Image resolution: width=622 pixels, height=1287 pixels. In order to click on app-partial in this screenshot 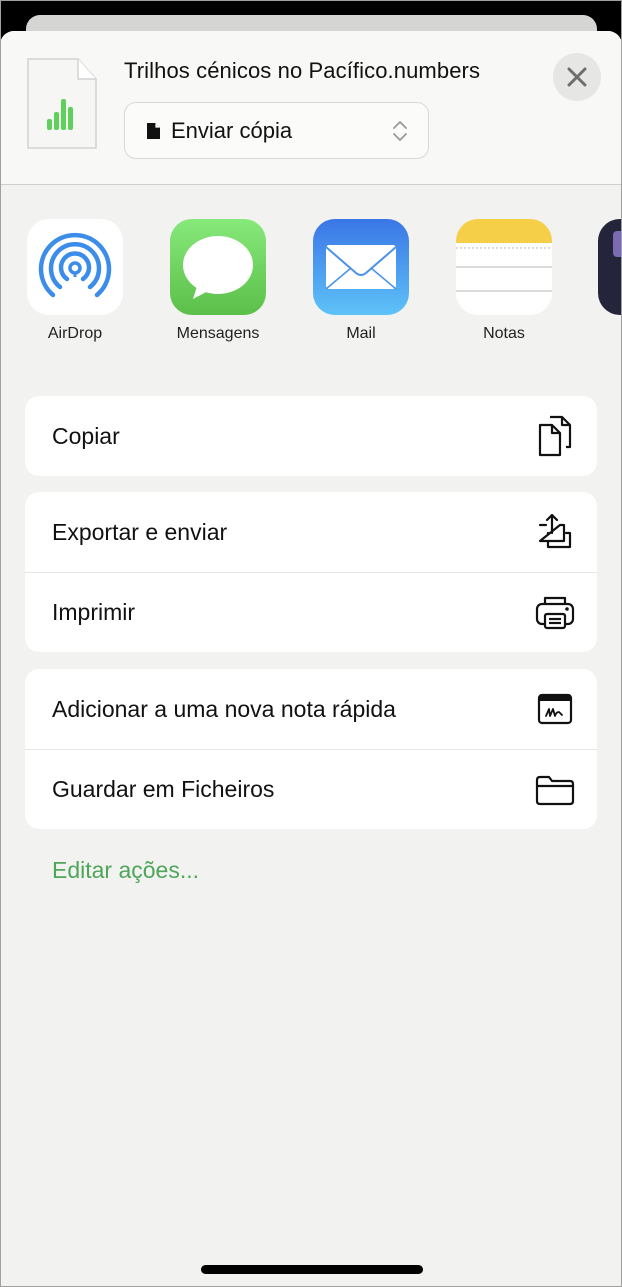, I will do `click(610, 267)`.